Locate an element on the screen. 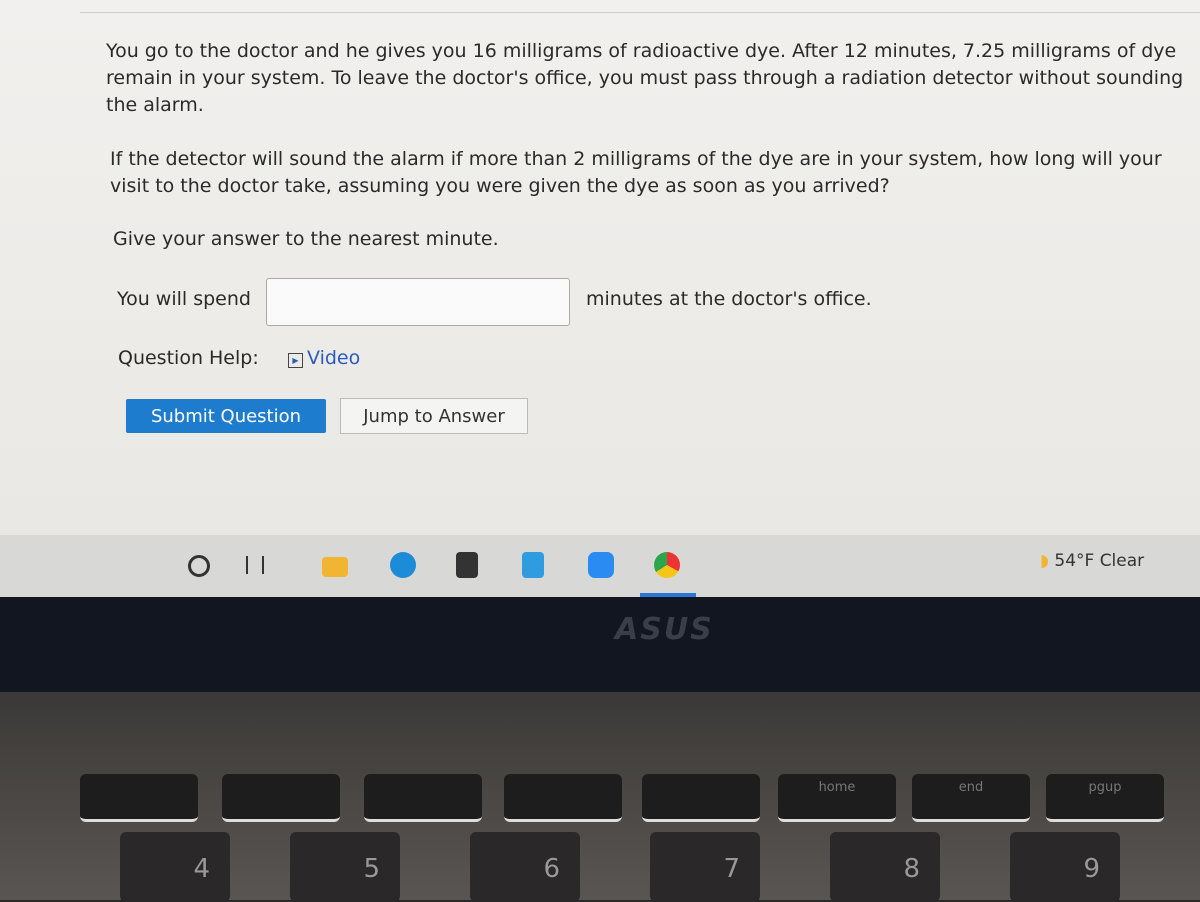 This screenshot has height=902, width=1200. jump-to-answer-button: Jump to Answer is located at coordinates (434, 416).